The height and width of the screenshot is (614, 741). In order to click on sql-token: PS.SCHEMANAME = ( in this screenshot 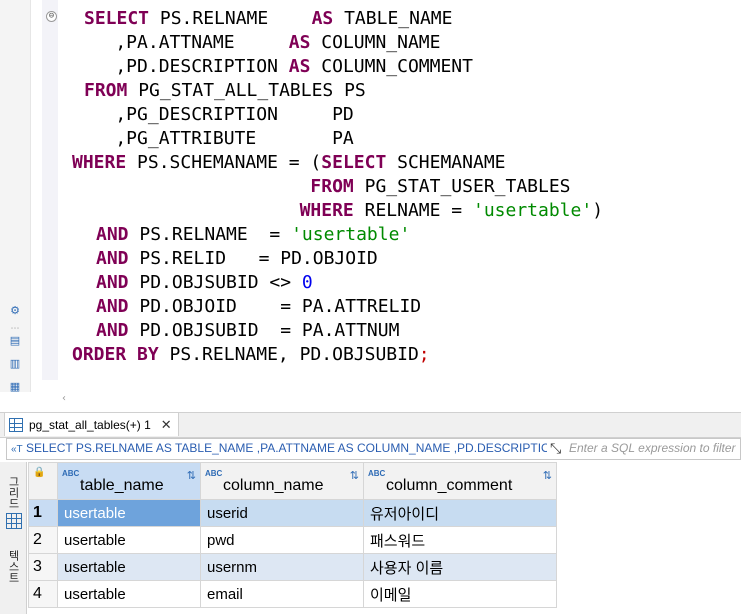, I will do `click(229, 162)`.